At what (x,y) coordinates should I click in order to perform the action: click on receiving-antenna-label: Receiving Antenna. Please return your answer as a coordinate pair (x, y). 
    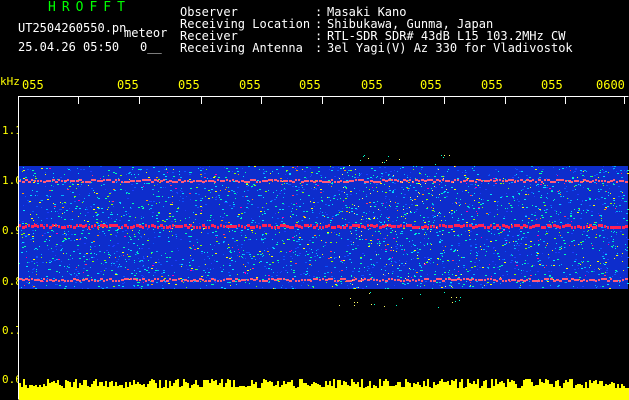
    Looking at the image, I should click on (241, 48).